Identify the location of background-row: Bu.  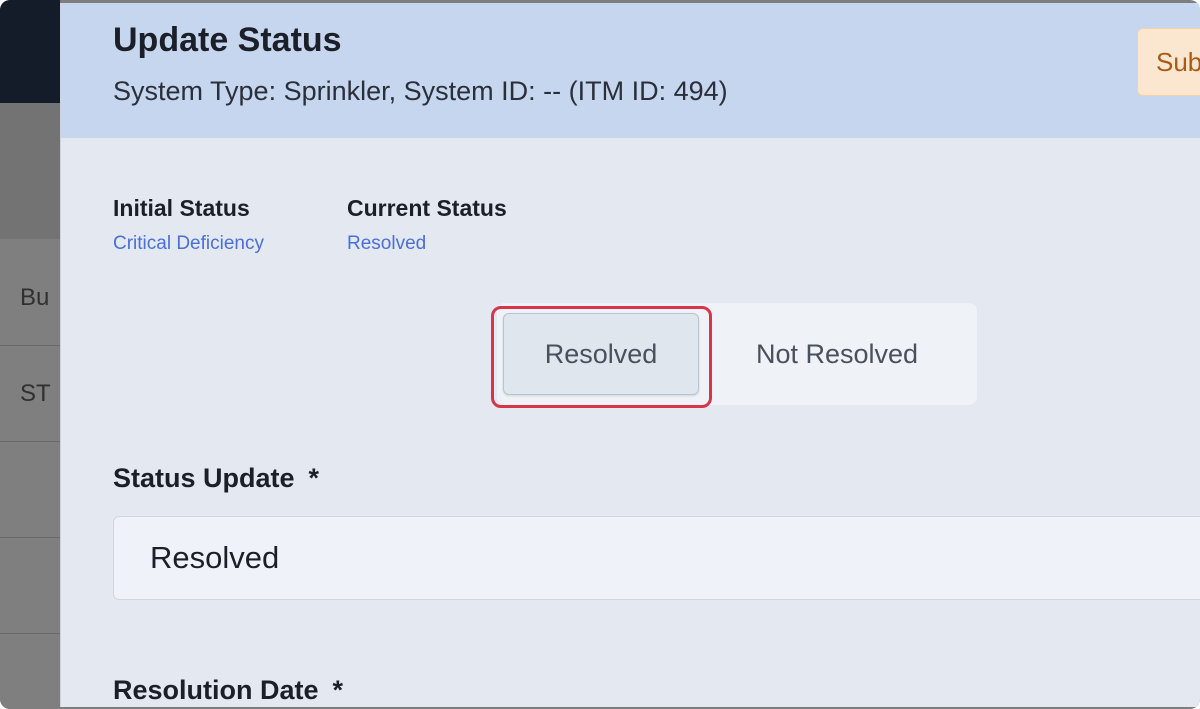
(30, 298).